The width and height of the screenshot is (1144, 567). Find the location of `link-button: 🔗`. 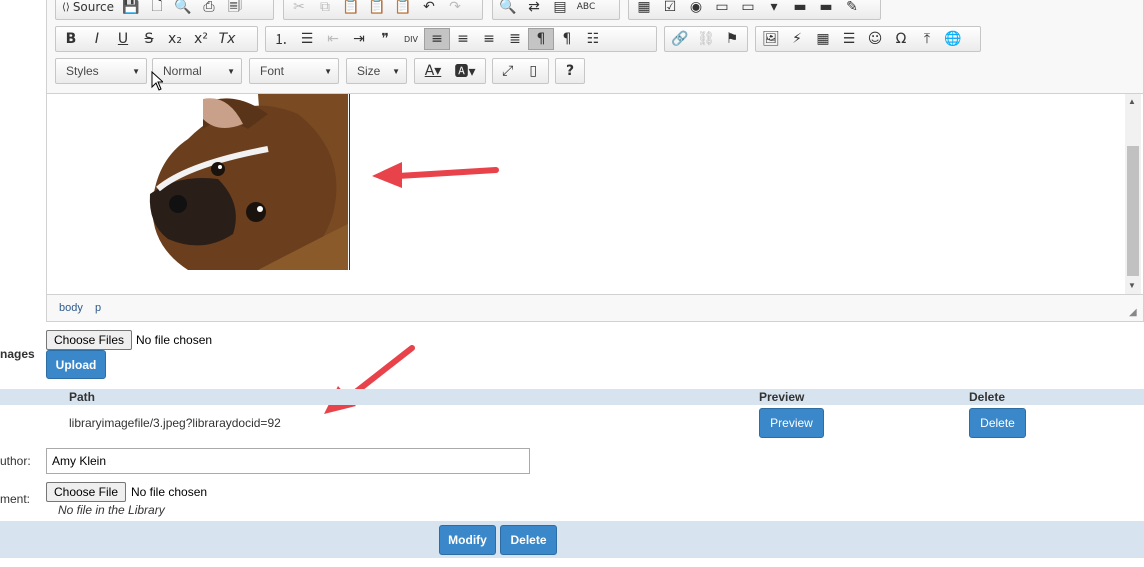

link-button: 🔗 is located at coordinates (680, 39).